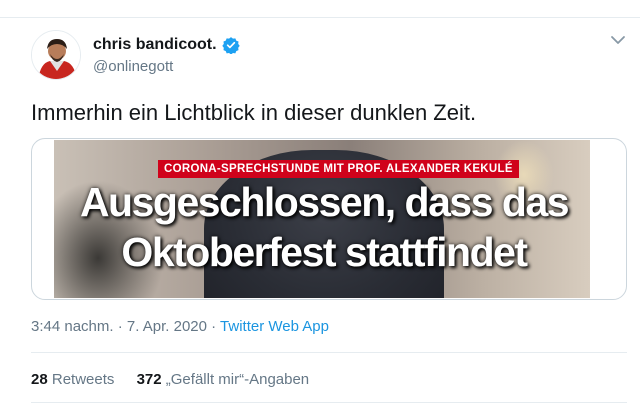  I want to click on tweet-time: 3:44 nachm., so click(72, 326).